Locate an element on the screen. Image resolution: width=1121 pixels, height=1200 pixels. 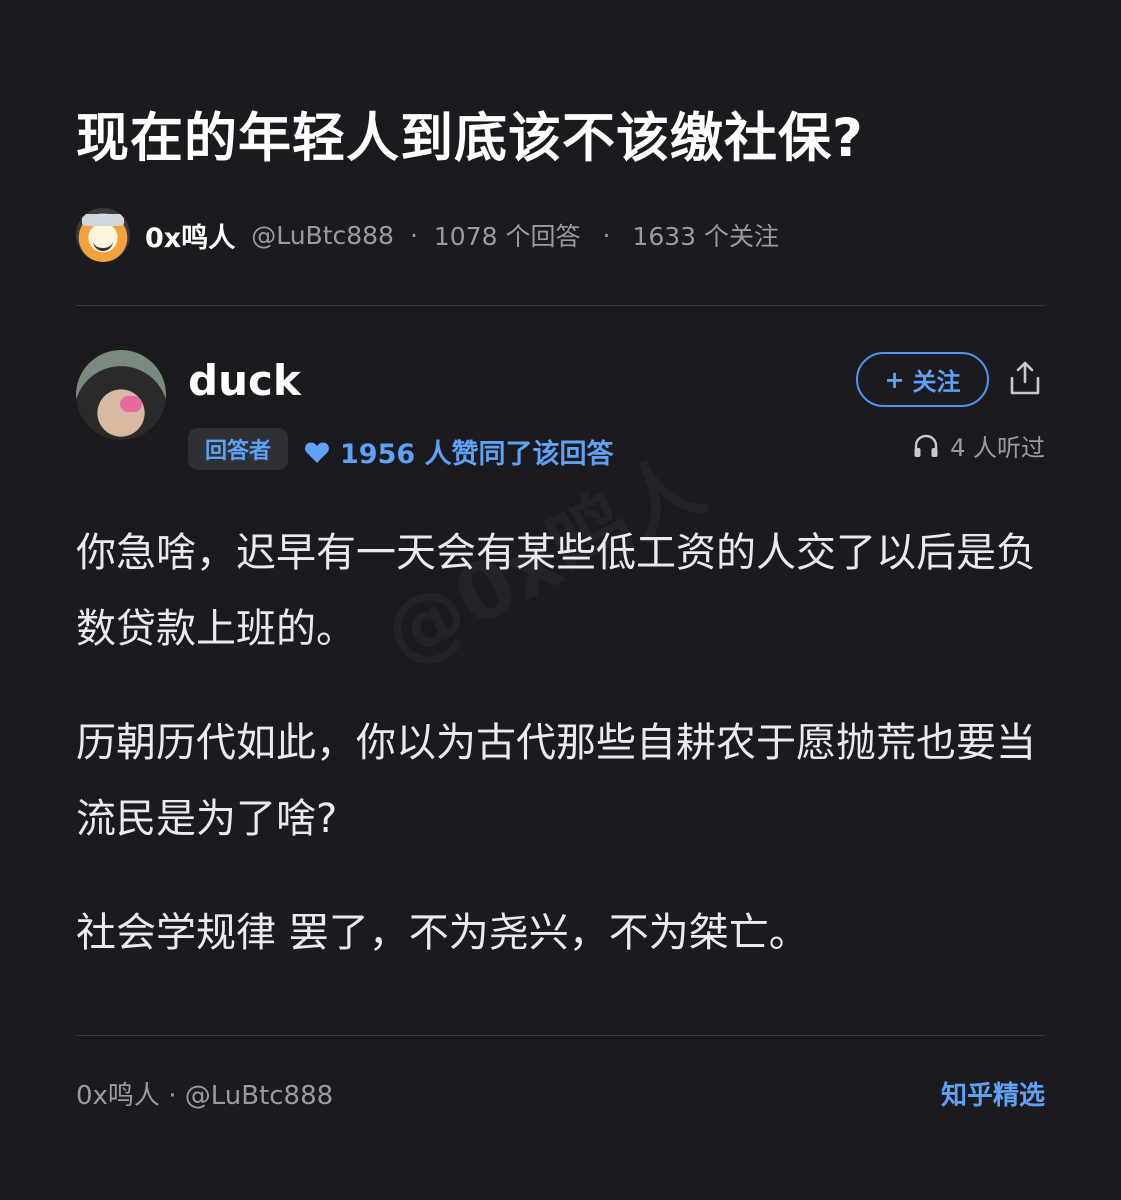
answers-count: 1078 个回答 is located at coordinates (507, 236).